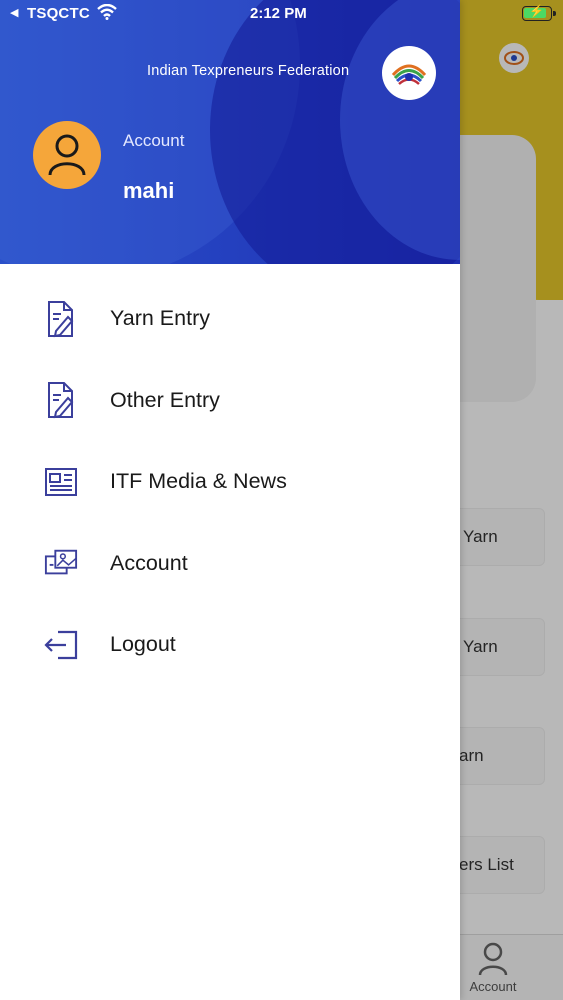  I want to click on back-to-app-icon: ◀, so click(14, 12).